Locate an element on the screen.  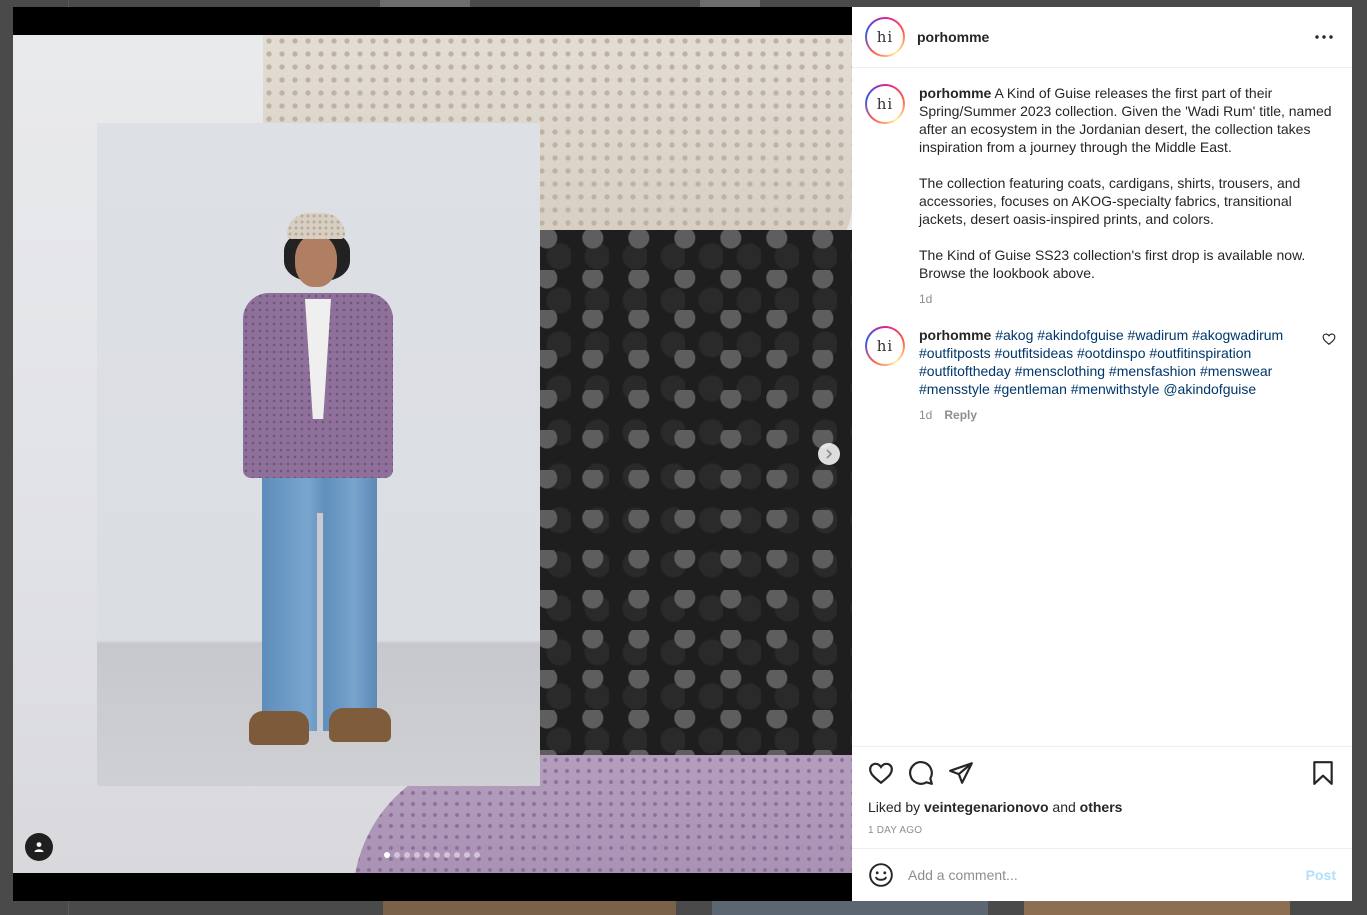
comment-time: 1d is located at coordinates (925, 415).